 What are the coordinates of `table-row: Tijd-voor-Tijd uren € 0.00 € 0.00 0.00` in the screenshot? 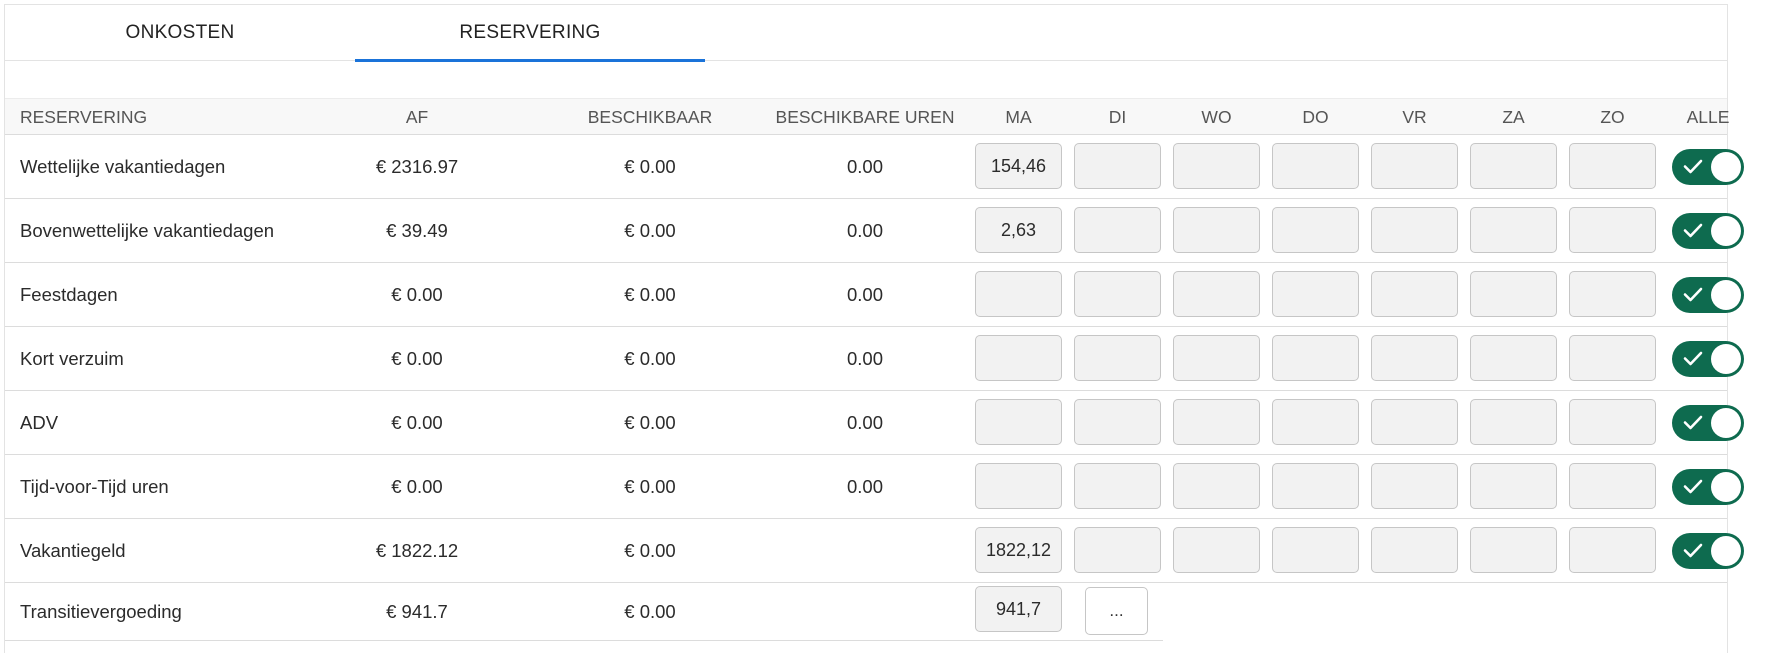 It's located at (874, 487).